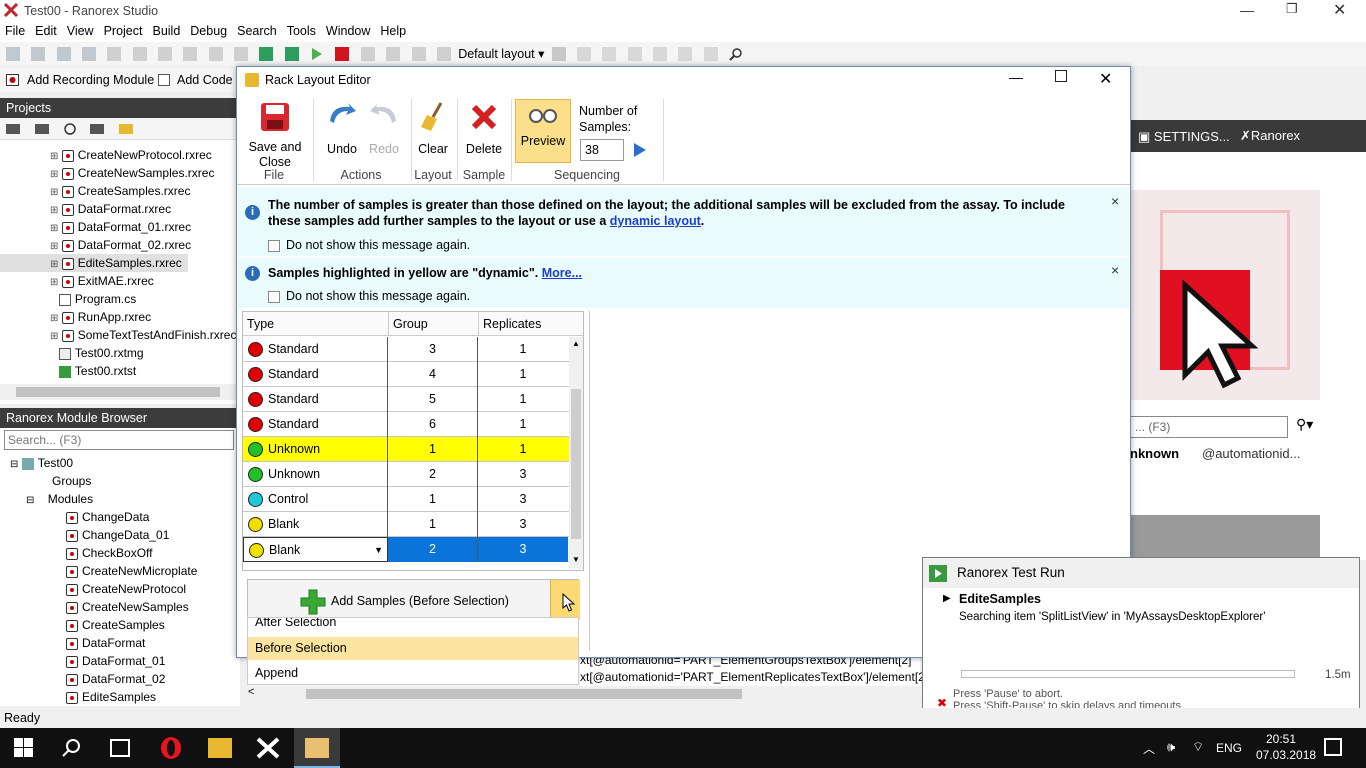  What do you see at coordinates (384, 128) in the screenshot?
I see `redo-button: Redo` at bounding box center [384, 128].